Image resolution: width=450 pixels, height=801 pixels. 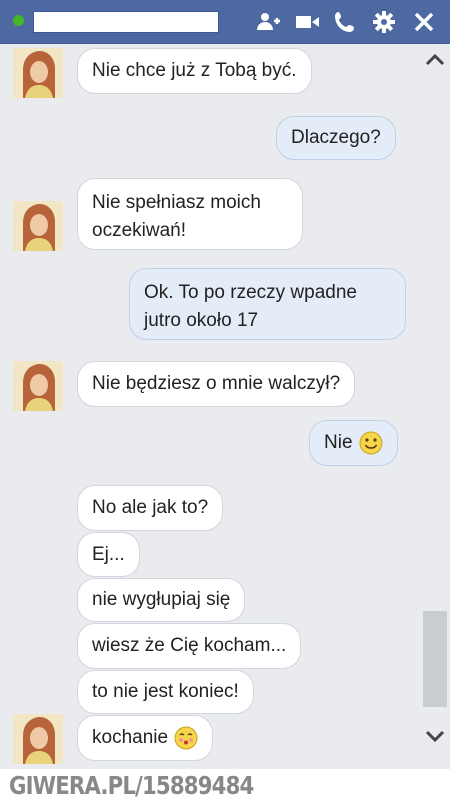 I want to click on message-bubble: Nie będziesz o mnie walczył?, so click(x=216, y=384).